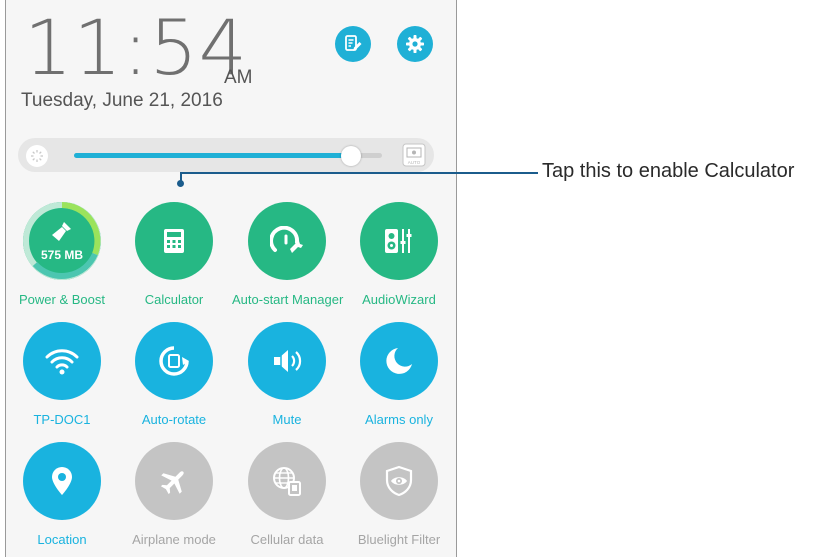  I want to click on wifi-icon, so click(62, 362).